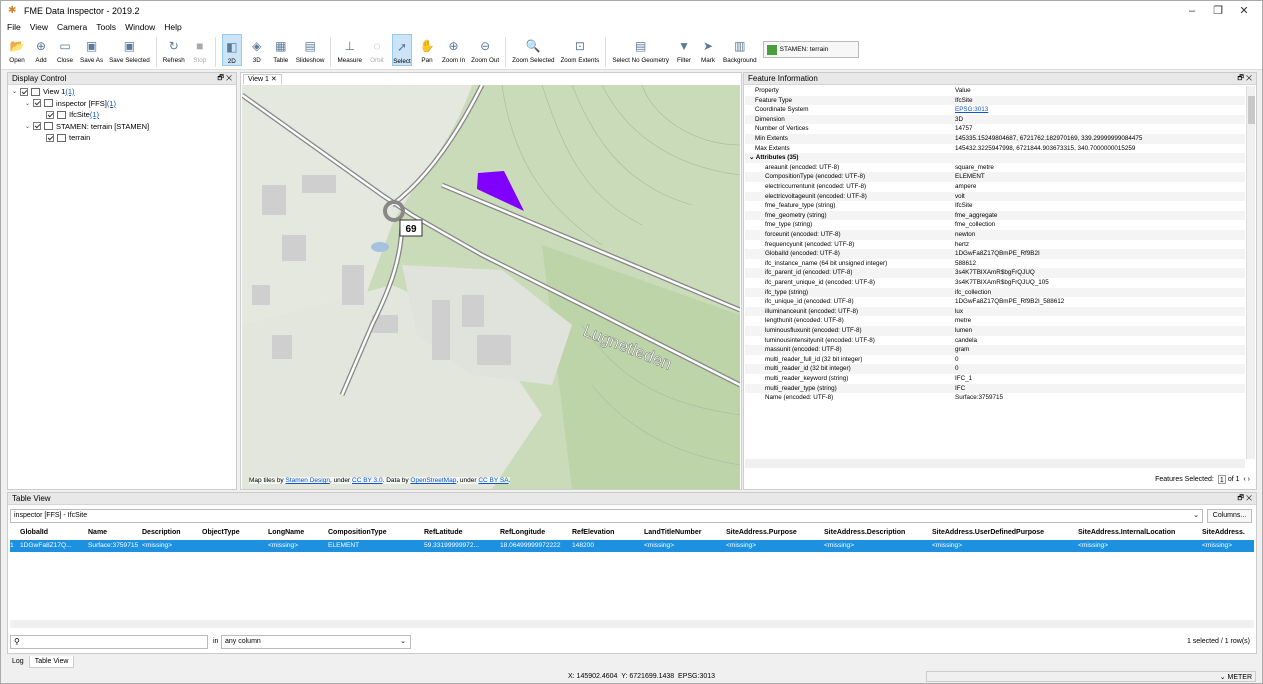 The height and width of the screenshot is (684, 1263). Describe the element at coordinates (70, 103) in the screenshot. I see `tree-node-inspector-ffs-: ⌄ inspector [FFS] (1)` at that location.